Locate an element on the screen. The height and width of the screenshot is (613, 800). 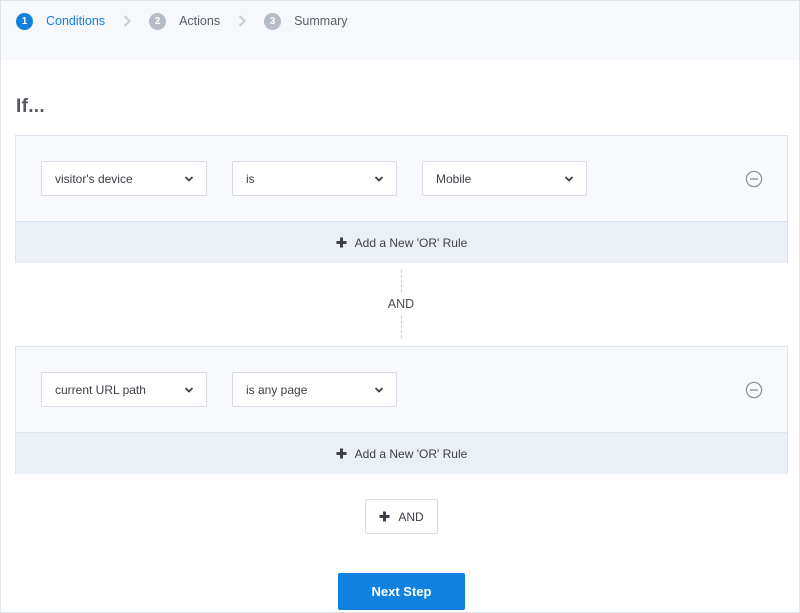
select-value: is is located at coordinates (250, 178).